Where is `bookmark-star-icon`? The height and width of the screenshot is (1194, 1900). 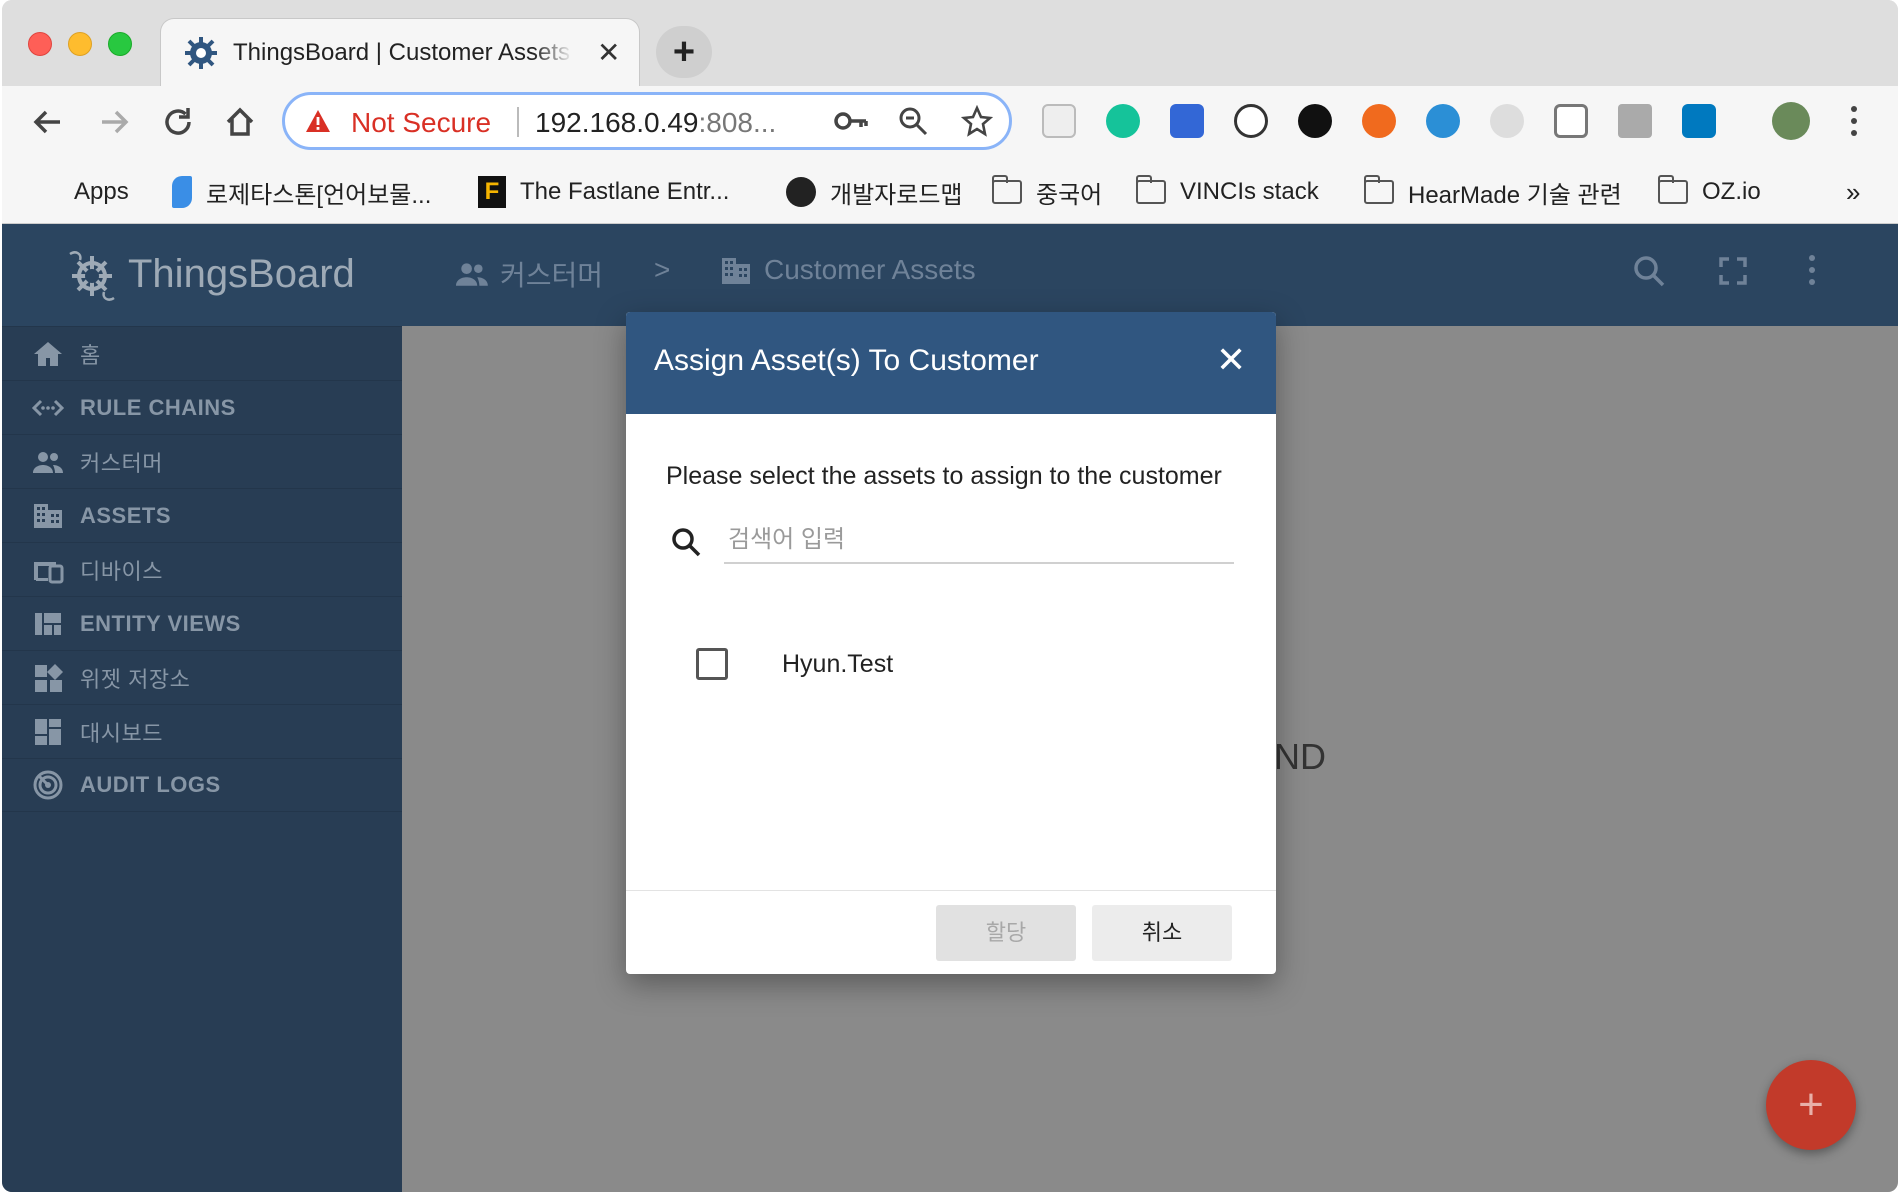 bookmark-star-icon is located at coordinates (977, 121).